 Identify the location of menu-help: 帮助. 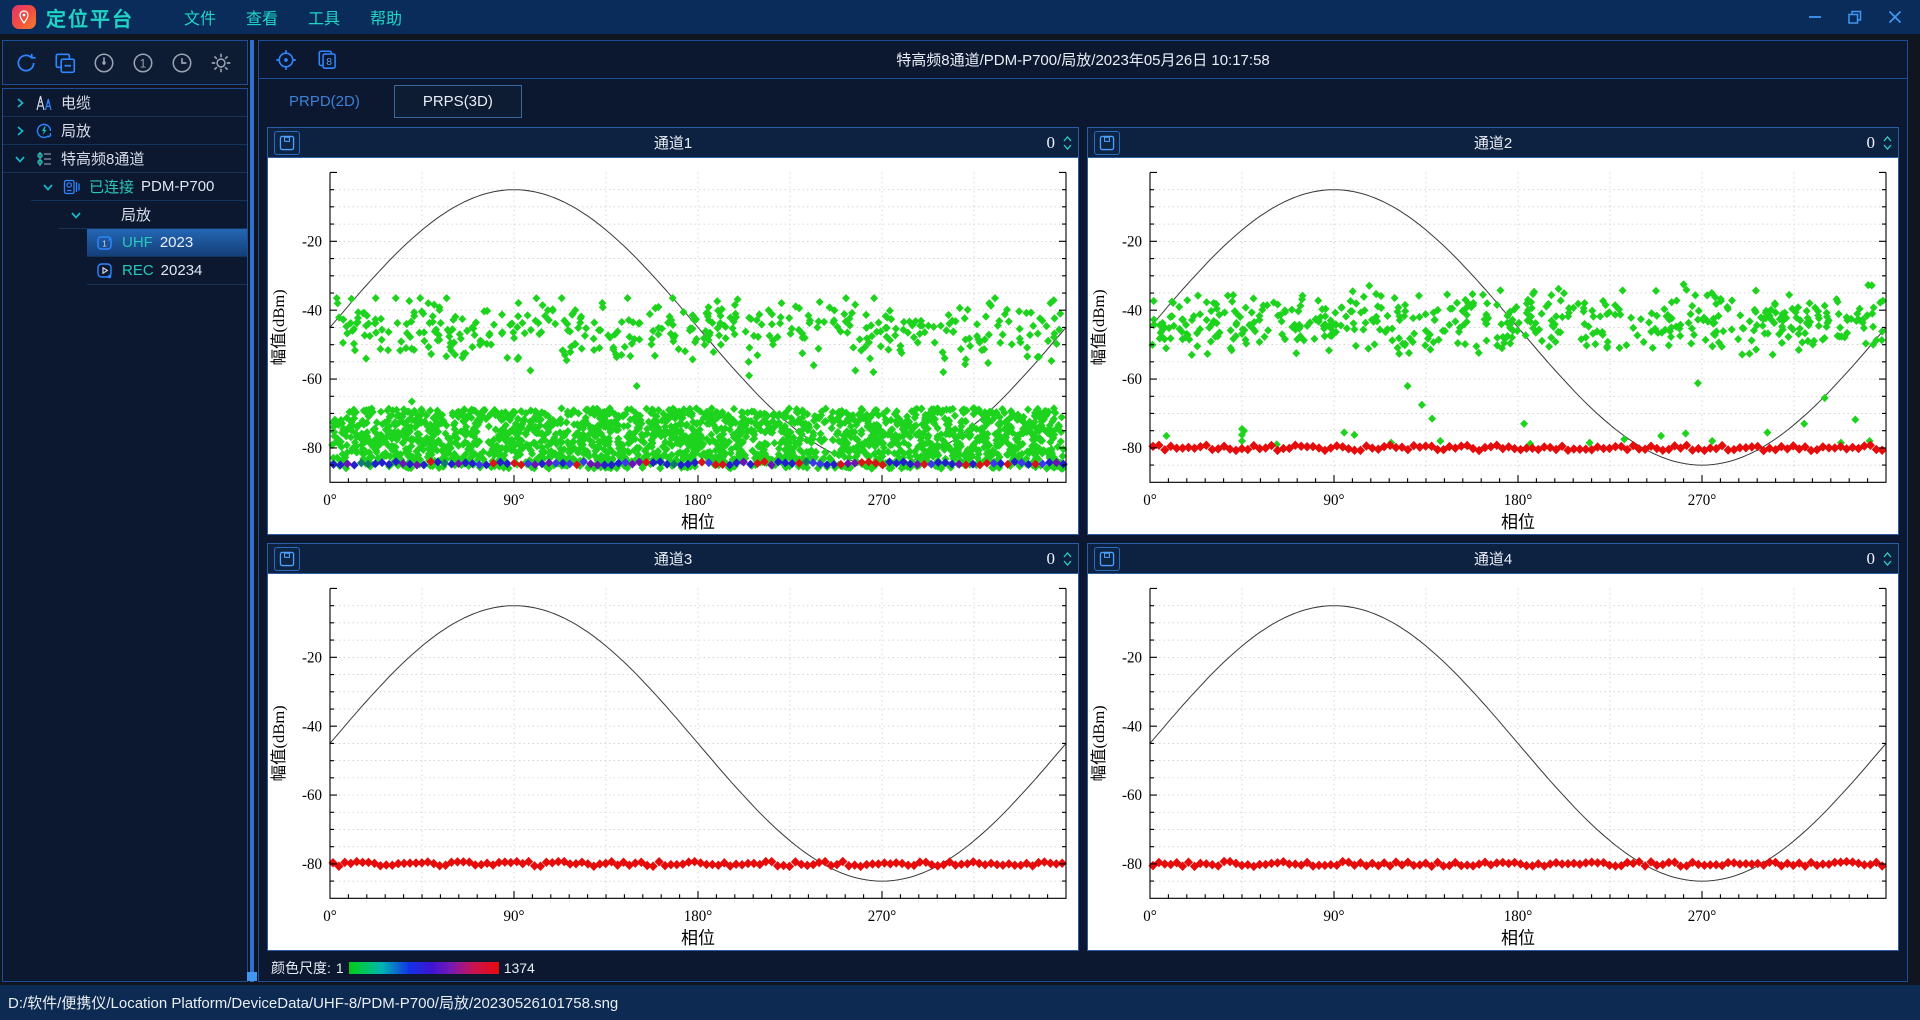
(386, 17).